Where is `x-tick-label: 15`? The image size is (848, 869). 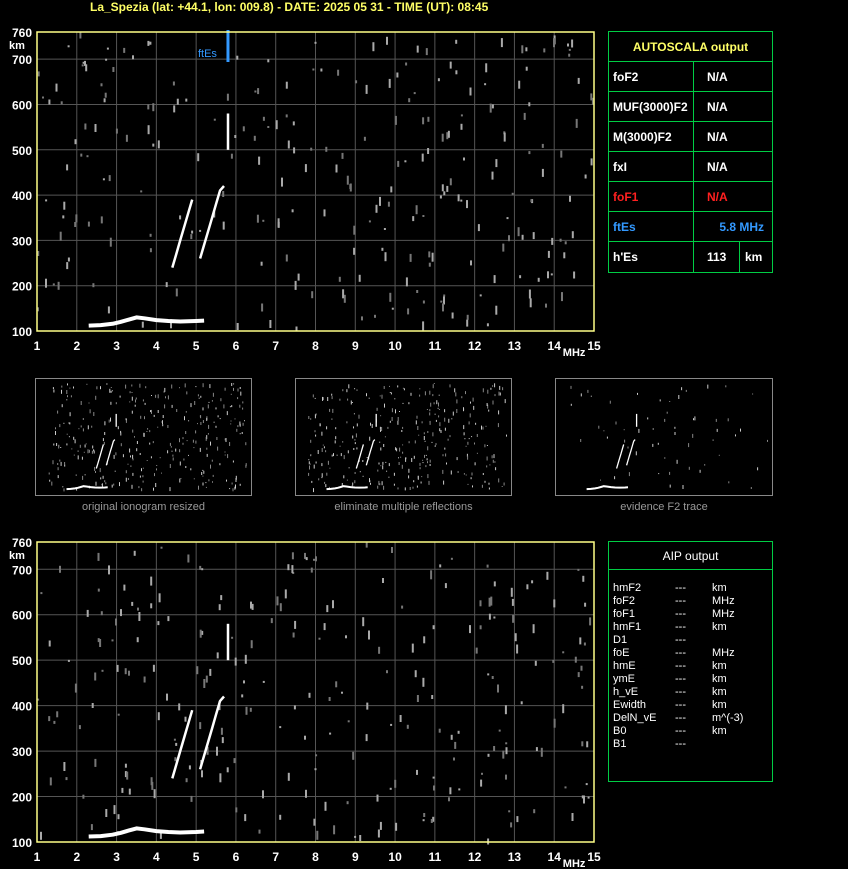 x-tick-label: 15 is located at coordinates (594, 857).